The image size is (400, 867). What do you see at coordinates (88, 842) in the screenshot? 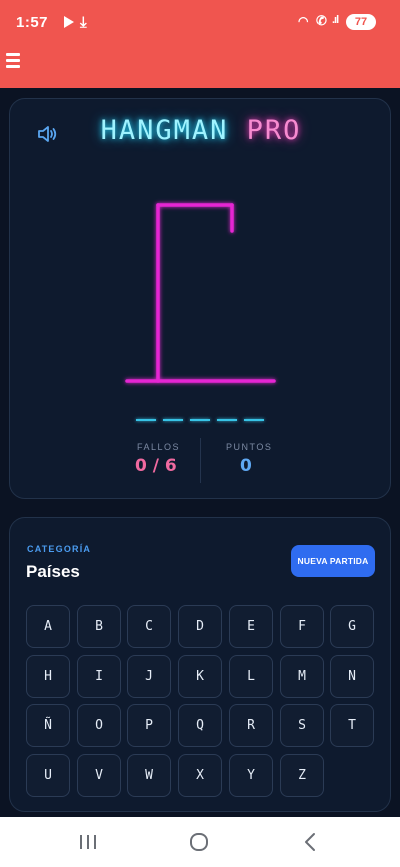
I see `nav-recents-icon` at bounding box center [88, 842].